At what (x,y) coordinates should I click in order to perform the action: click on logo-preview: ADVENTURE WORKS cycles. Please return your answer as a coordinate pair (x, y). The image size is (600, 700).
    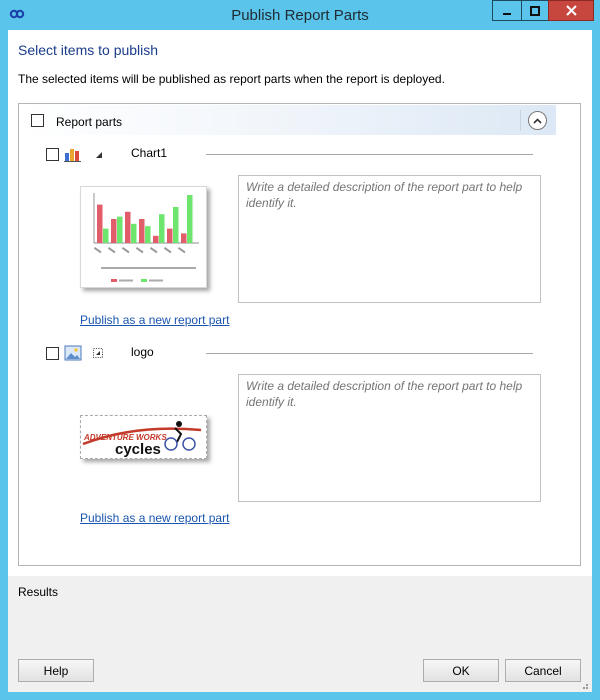
    Looking at the image, I should click on (142, 439).